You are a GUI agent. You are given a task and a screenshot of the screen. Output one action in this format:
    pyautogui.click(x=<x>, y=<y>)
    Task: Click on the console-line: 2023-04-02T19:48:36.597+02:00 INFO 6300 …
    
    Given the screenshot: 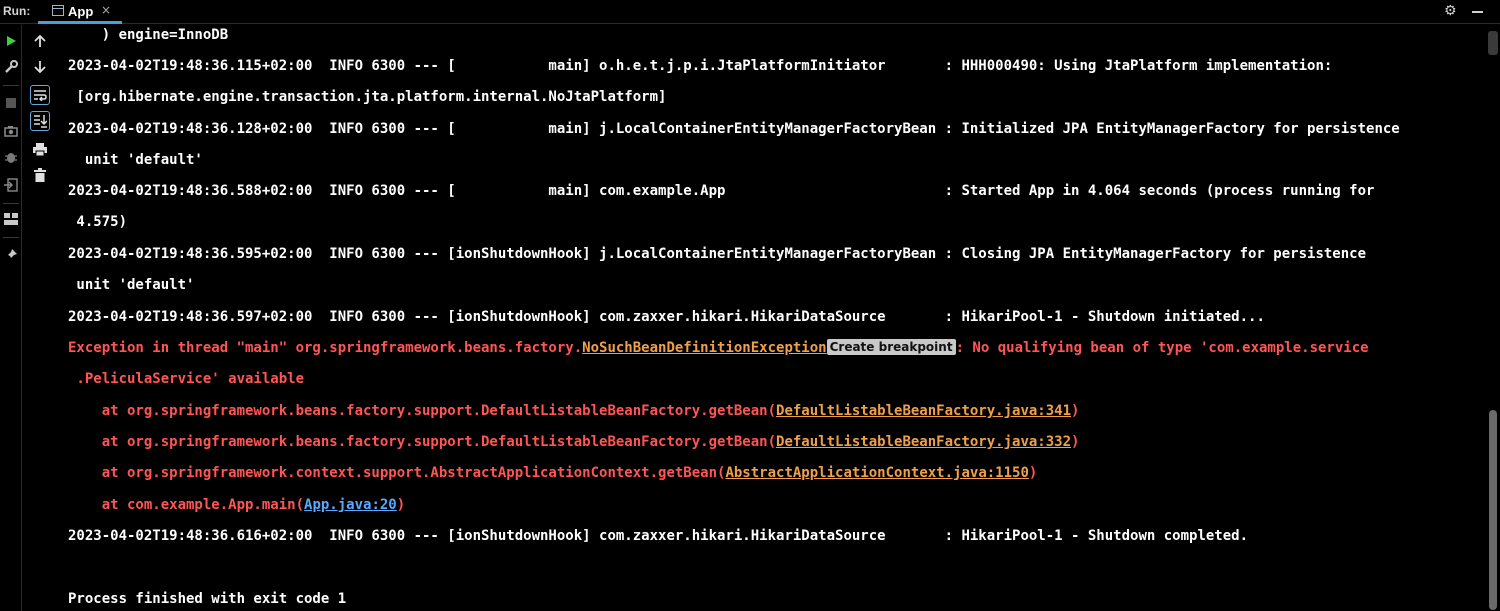 What is the action you would take?
    pyautogui.click(x=666, y=317)
    